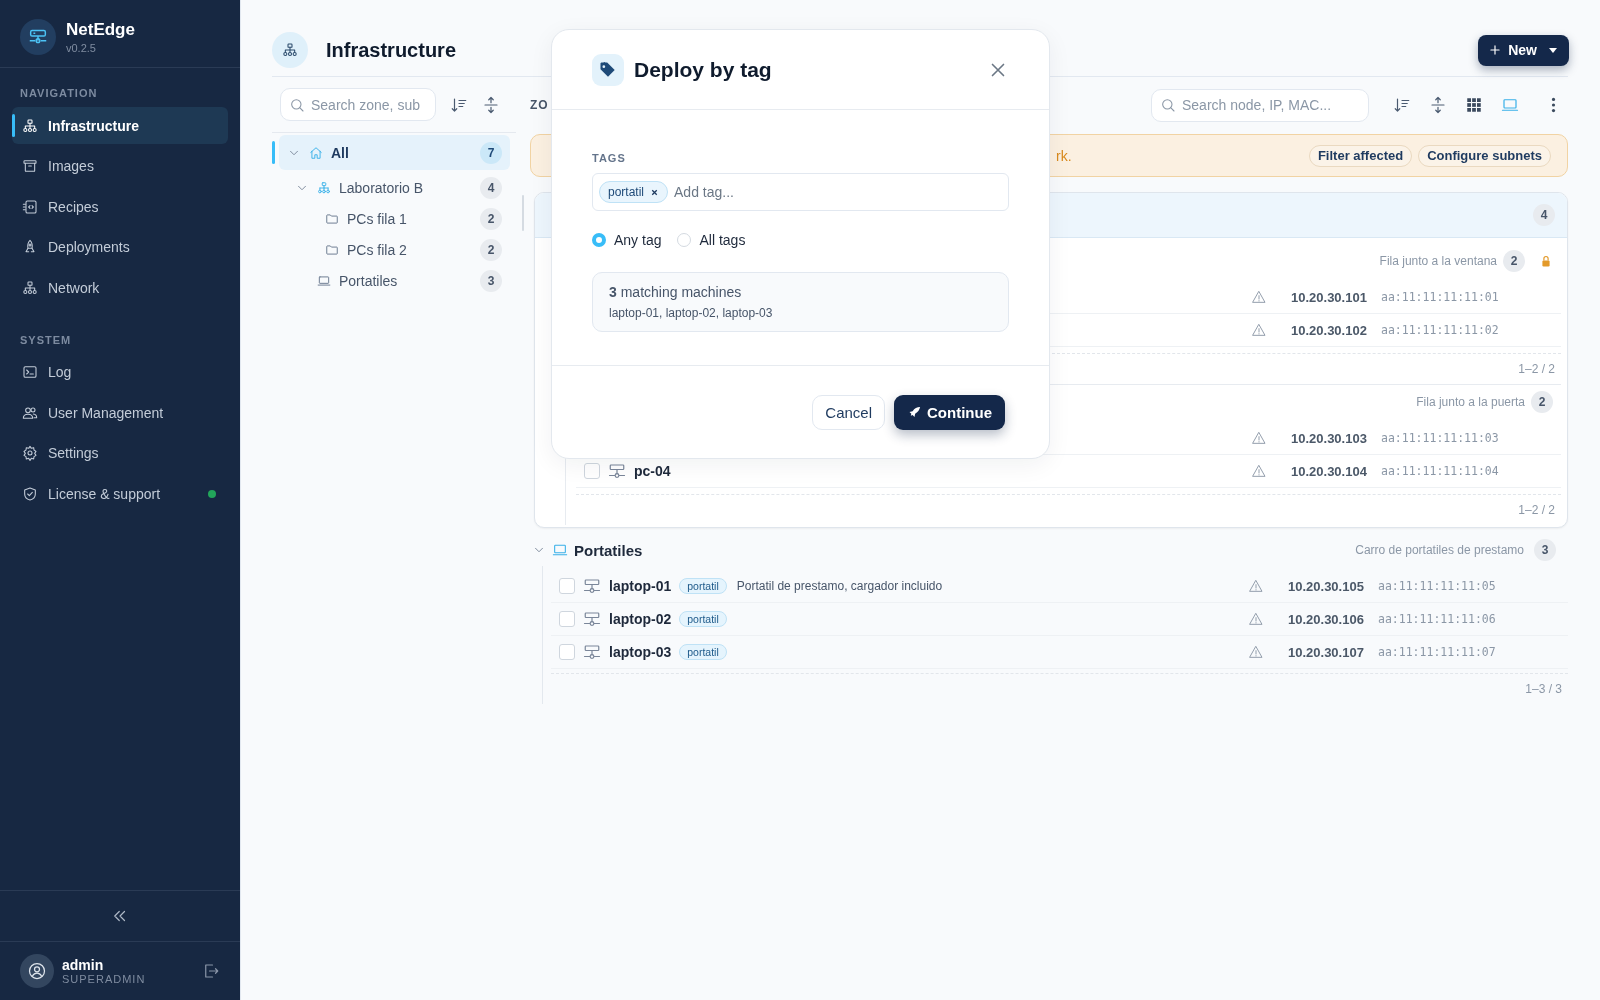 This screenshot has width=1600, height=1000. Describe the element at coordinates (491, 152) in the screenshot. I see `count-badge: 7` at that location.